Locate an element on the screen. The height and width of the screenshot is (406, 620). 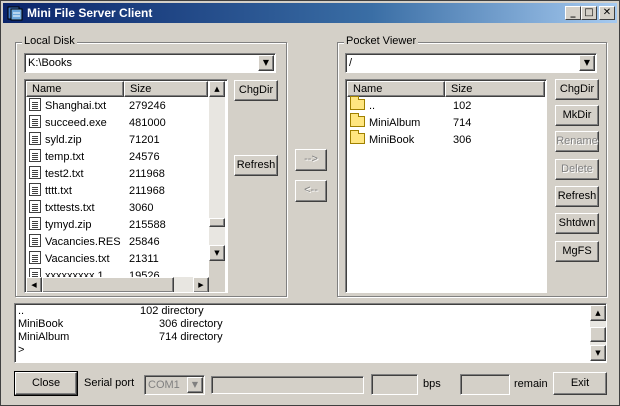
download-button: <-- is located at coordinates (311, 191).